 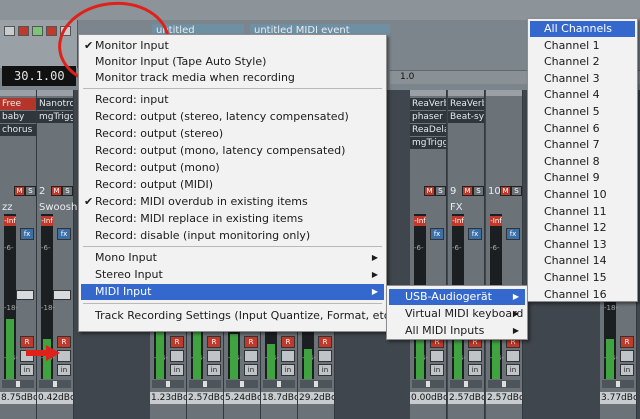 What do you see at coordinates (232, 100) in the screenshot?
I see `menu-item: Record: input` at bounding box center [232, 100].